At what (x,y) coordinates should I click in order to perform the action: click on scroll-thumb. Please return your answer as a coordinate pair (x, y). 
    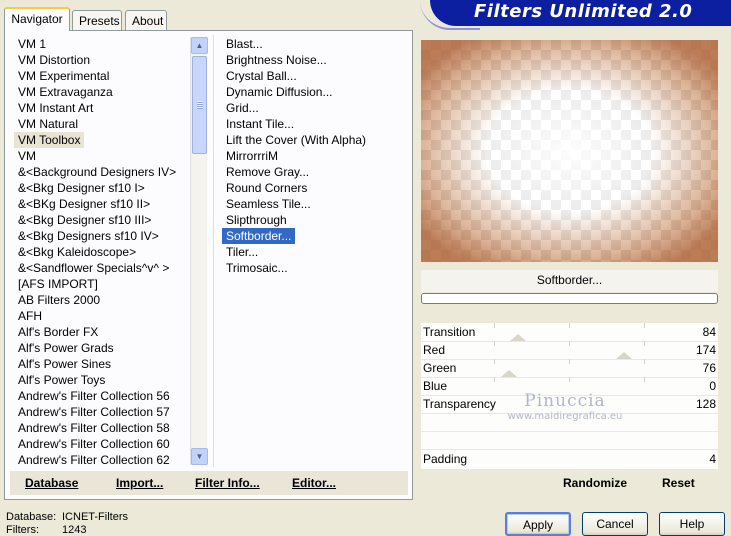
    Looking at the image, I should click on (199, 105).